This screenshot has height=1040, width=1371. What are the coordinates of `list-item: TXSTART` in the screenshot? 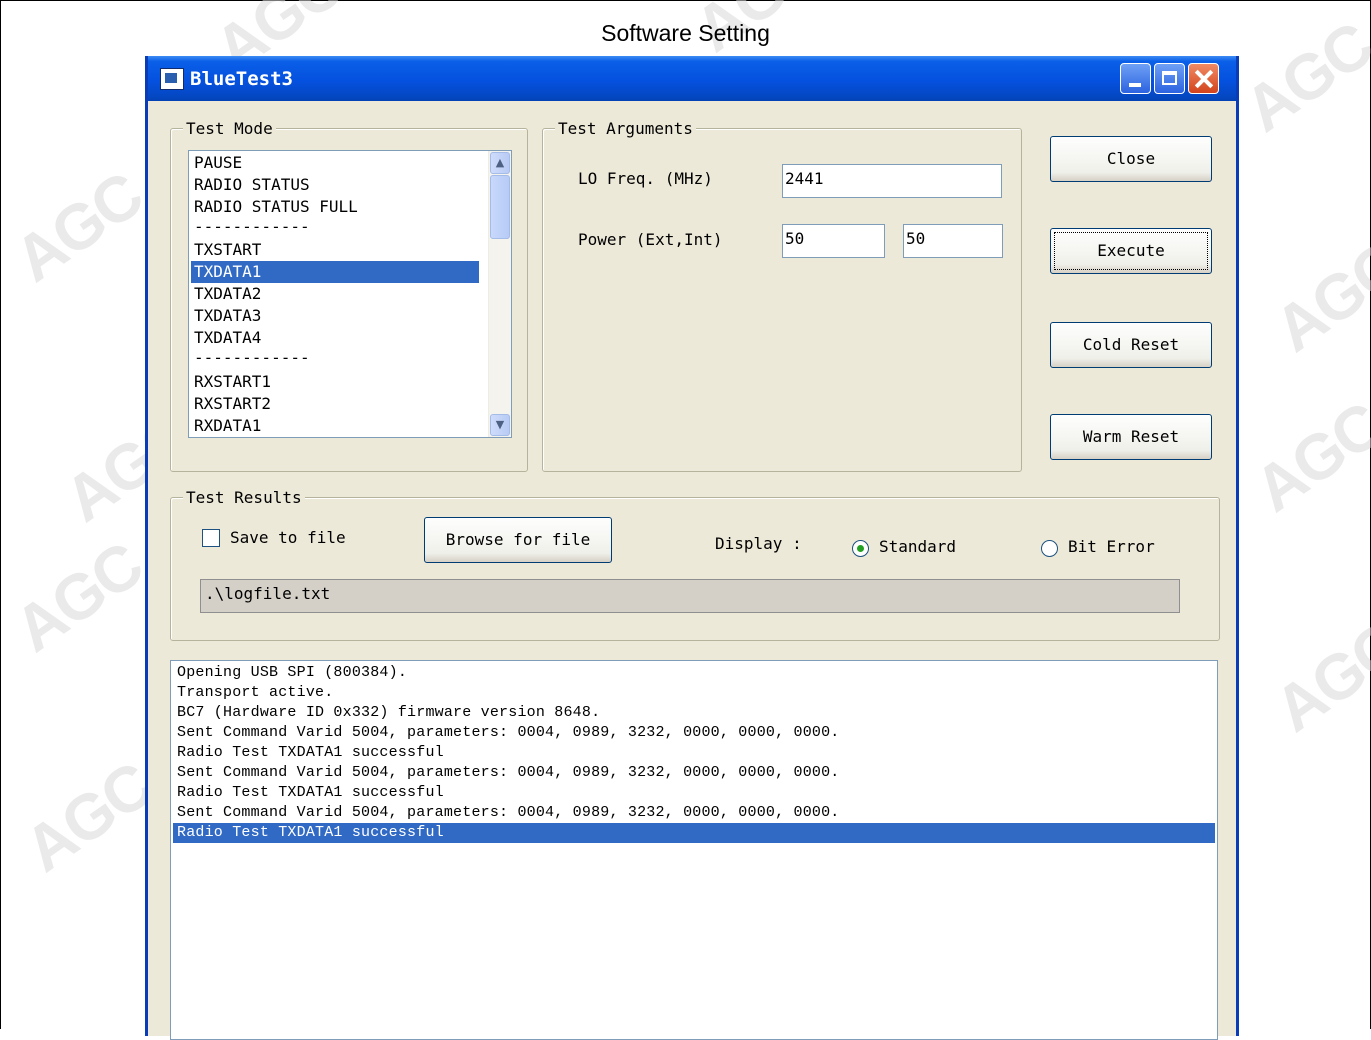 It's located at (335, 250).